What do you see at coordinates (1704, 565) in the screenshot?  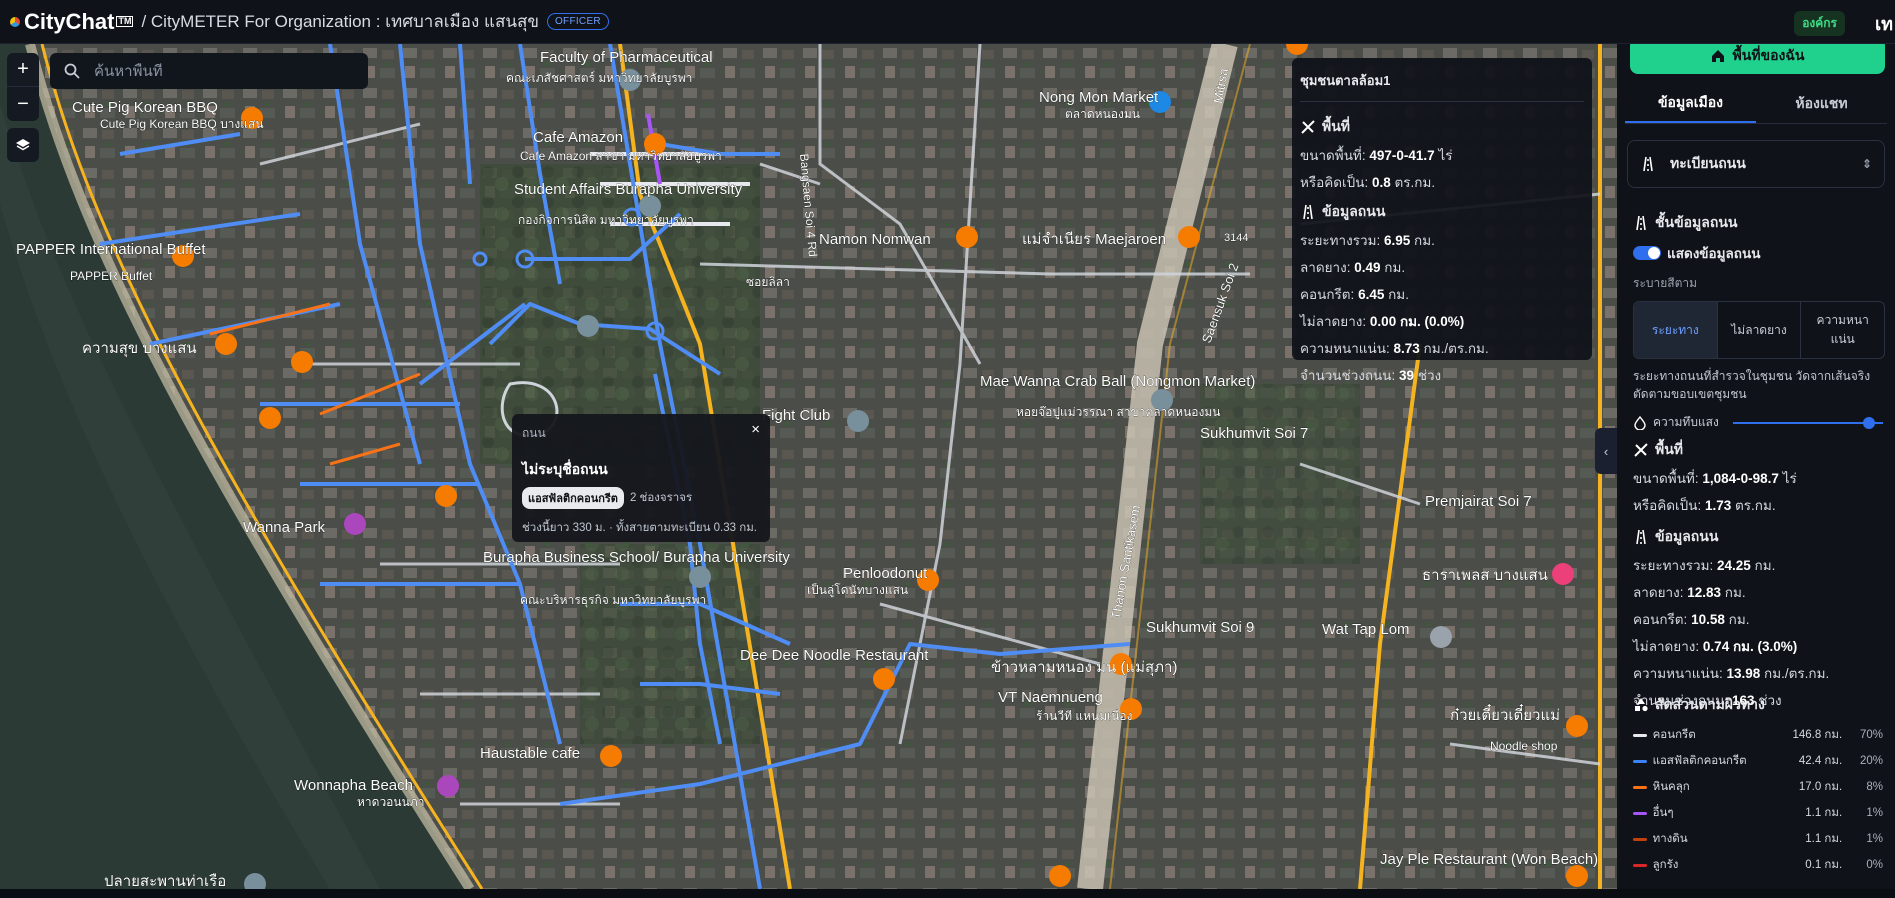 I see `panel-total-row: ระยะทางรวม: 24.25 กม.` at bounding box center [1704, 565].